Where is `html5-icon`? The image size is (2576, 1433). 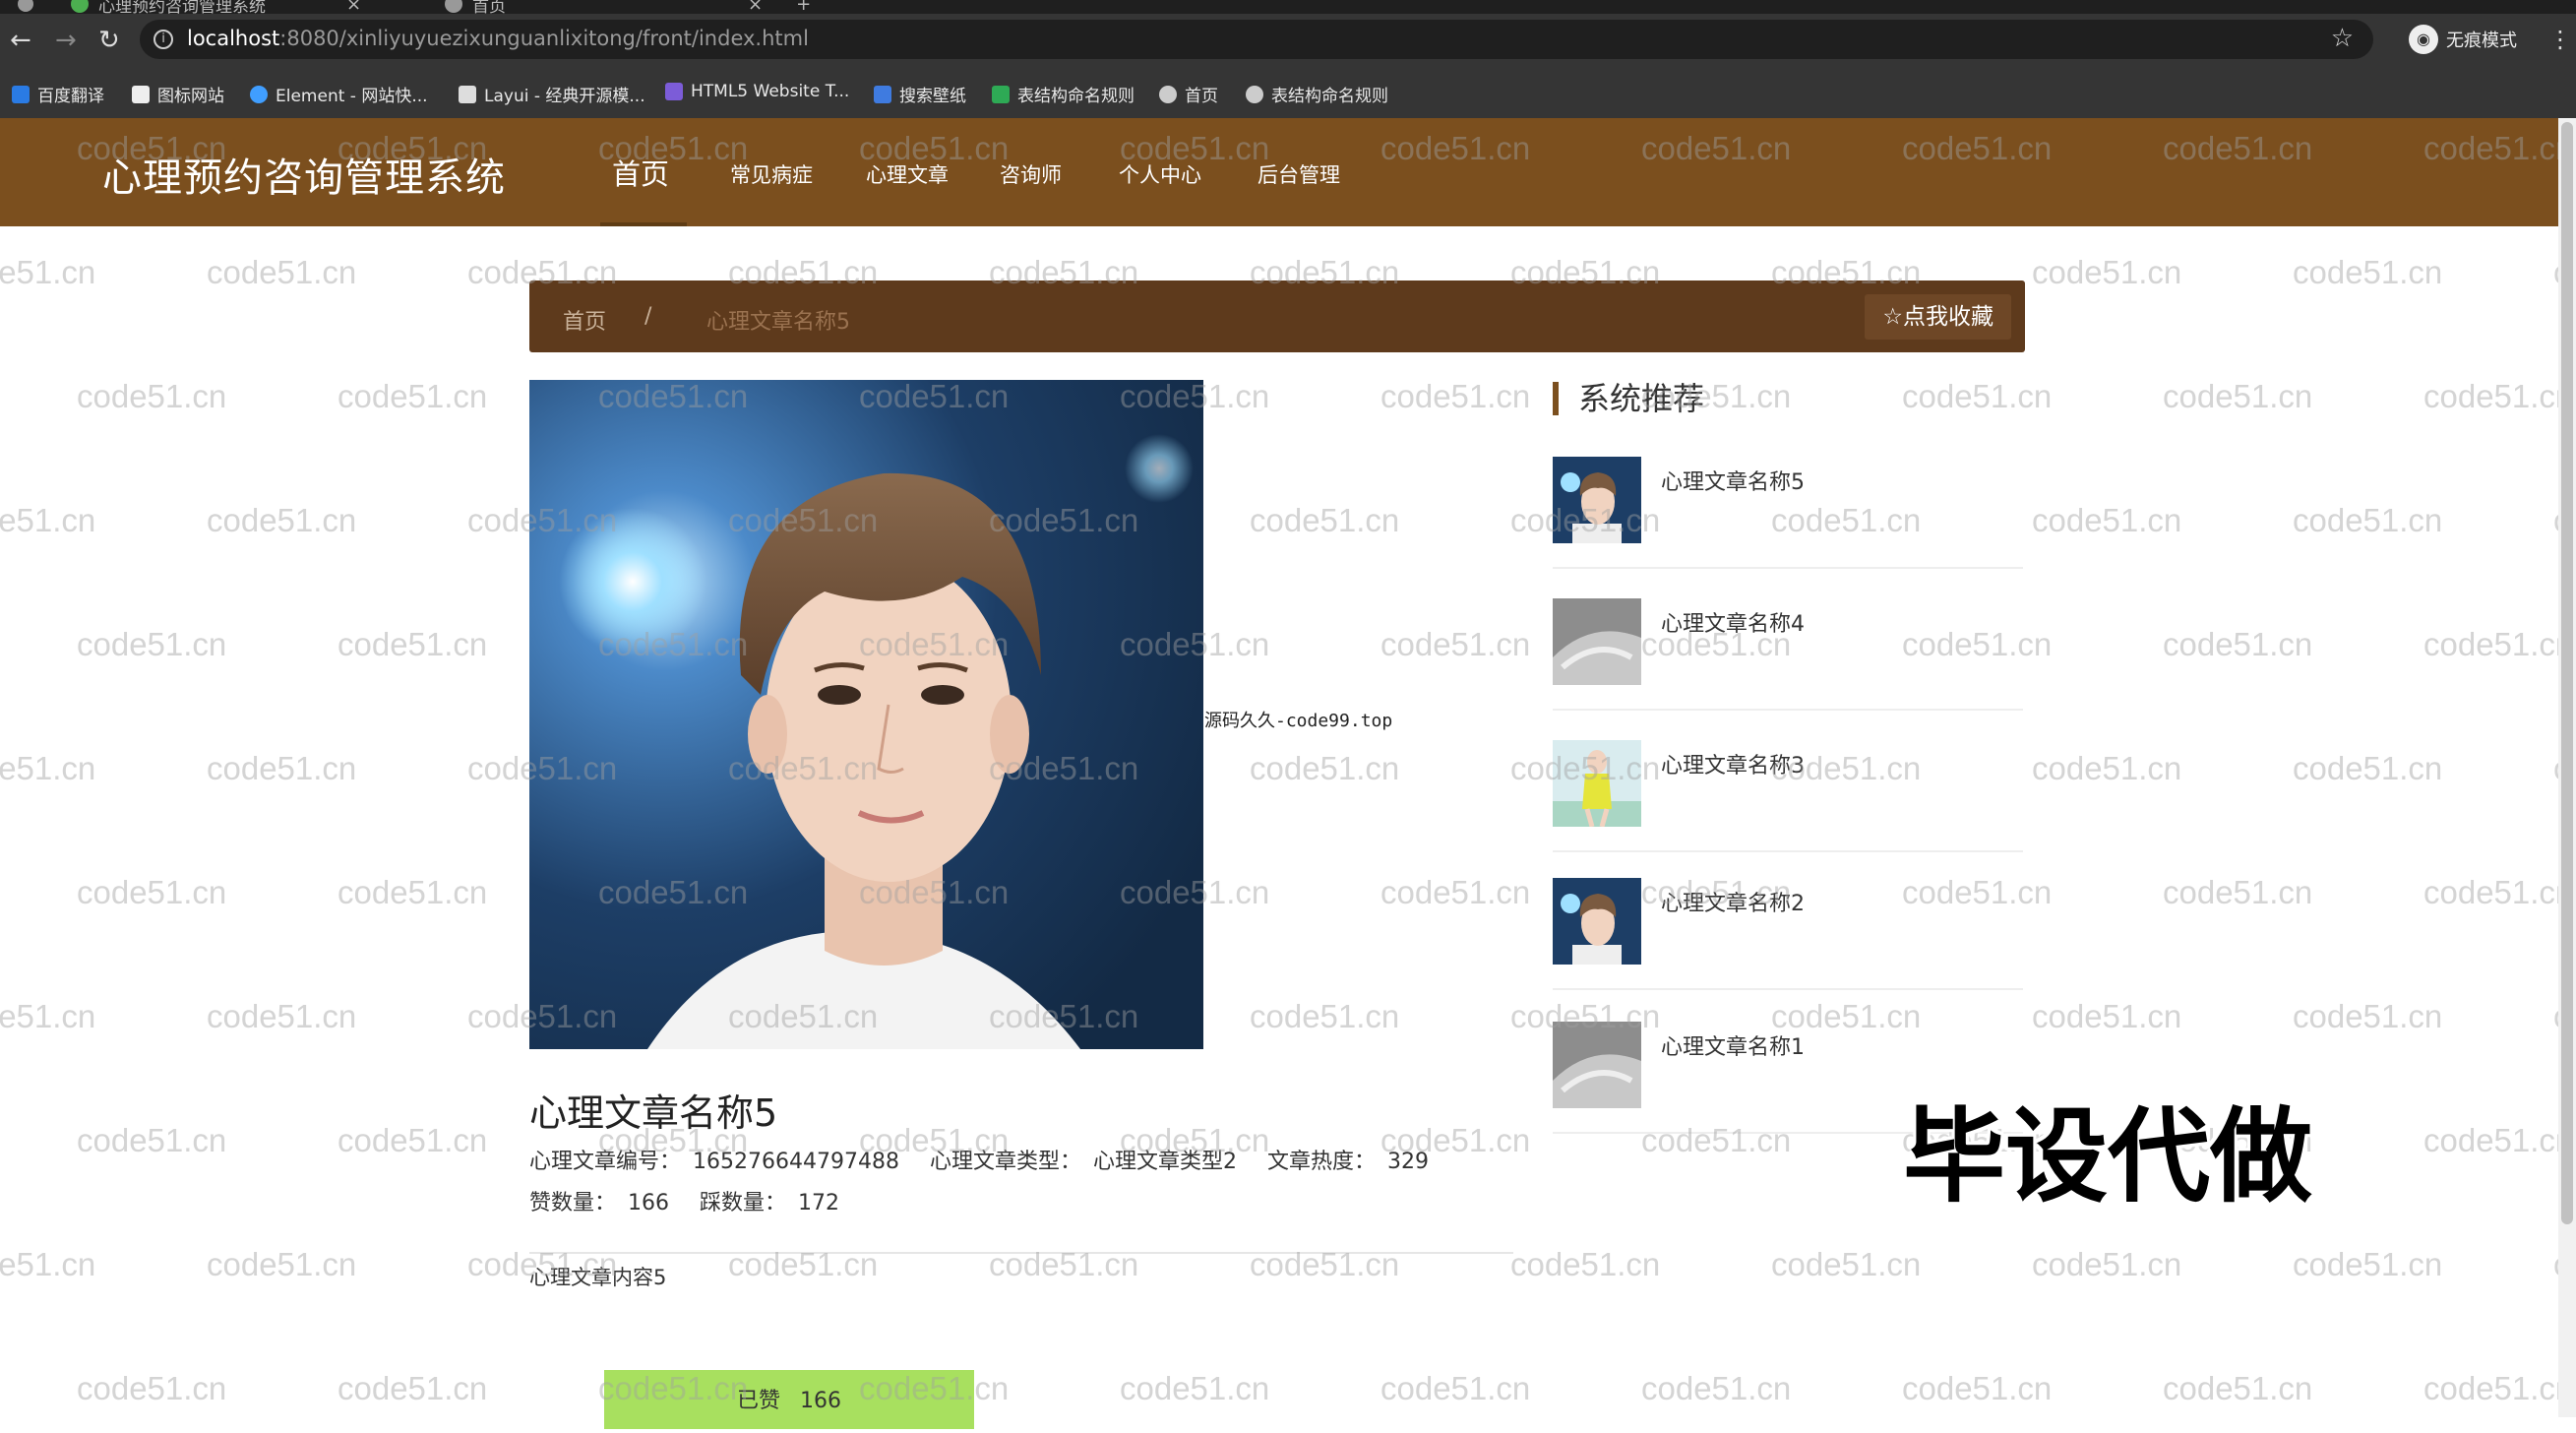
html5-icon is located at coordinates (674, 91).